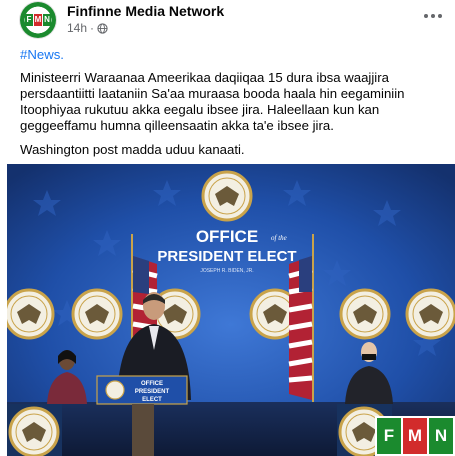  Describe the element at coordinates (229, 21) in the screenshot. I see `post-header: F M N Finfinne Media Network 14h ·` at that location.